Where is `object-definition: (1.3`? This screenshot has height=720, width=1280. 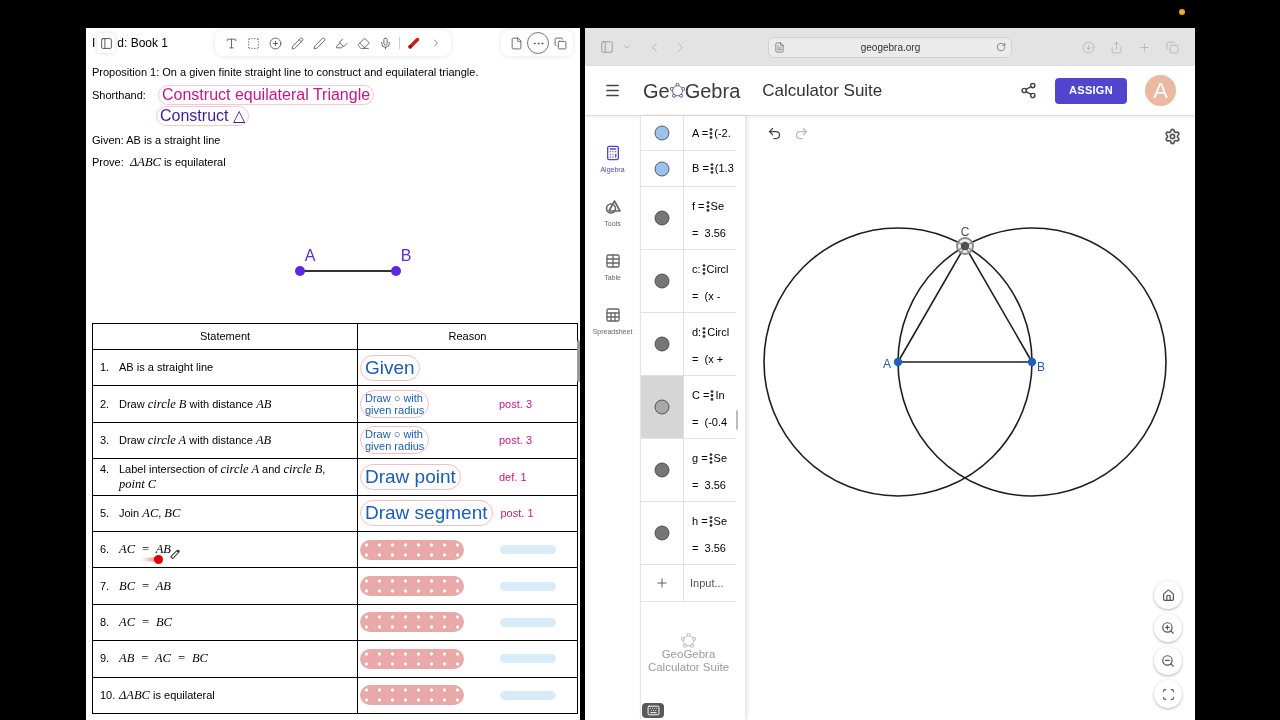 object-definition: (1.3 is located at coordinates (724, 169).